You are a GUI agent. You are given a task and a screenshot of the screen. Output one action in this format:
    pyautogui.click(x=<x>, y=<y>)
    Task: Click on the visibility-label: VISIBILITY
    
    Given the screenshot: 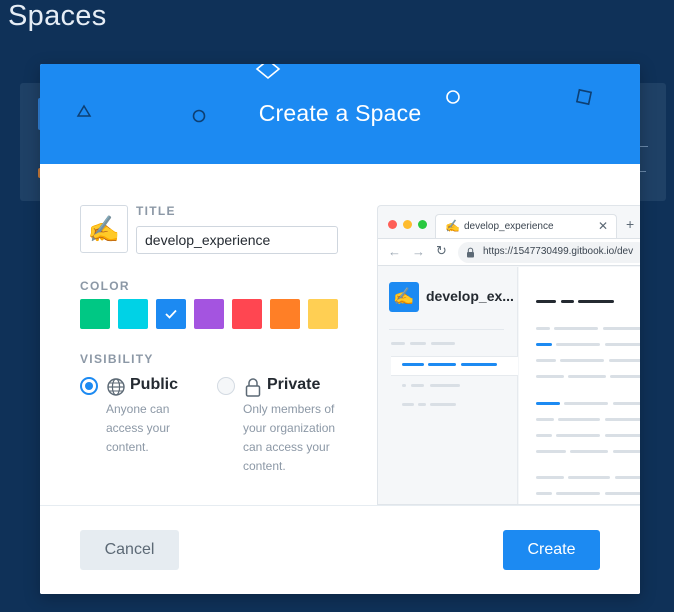 What is the action you would take?
    pyautogui.click(x=117, y=359)
    